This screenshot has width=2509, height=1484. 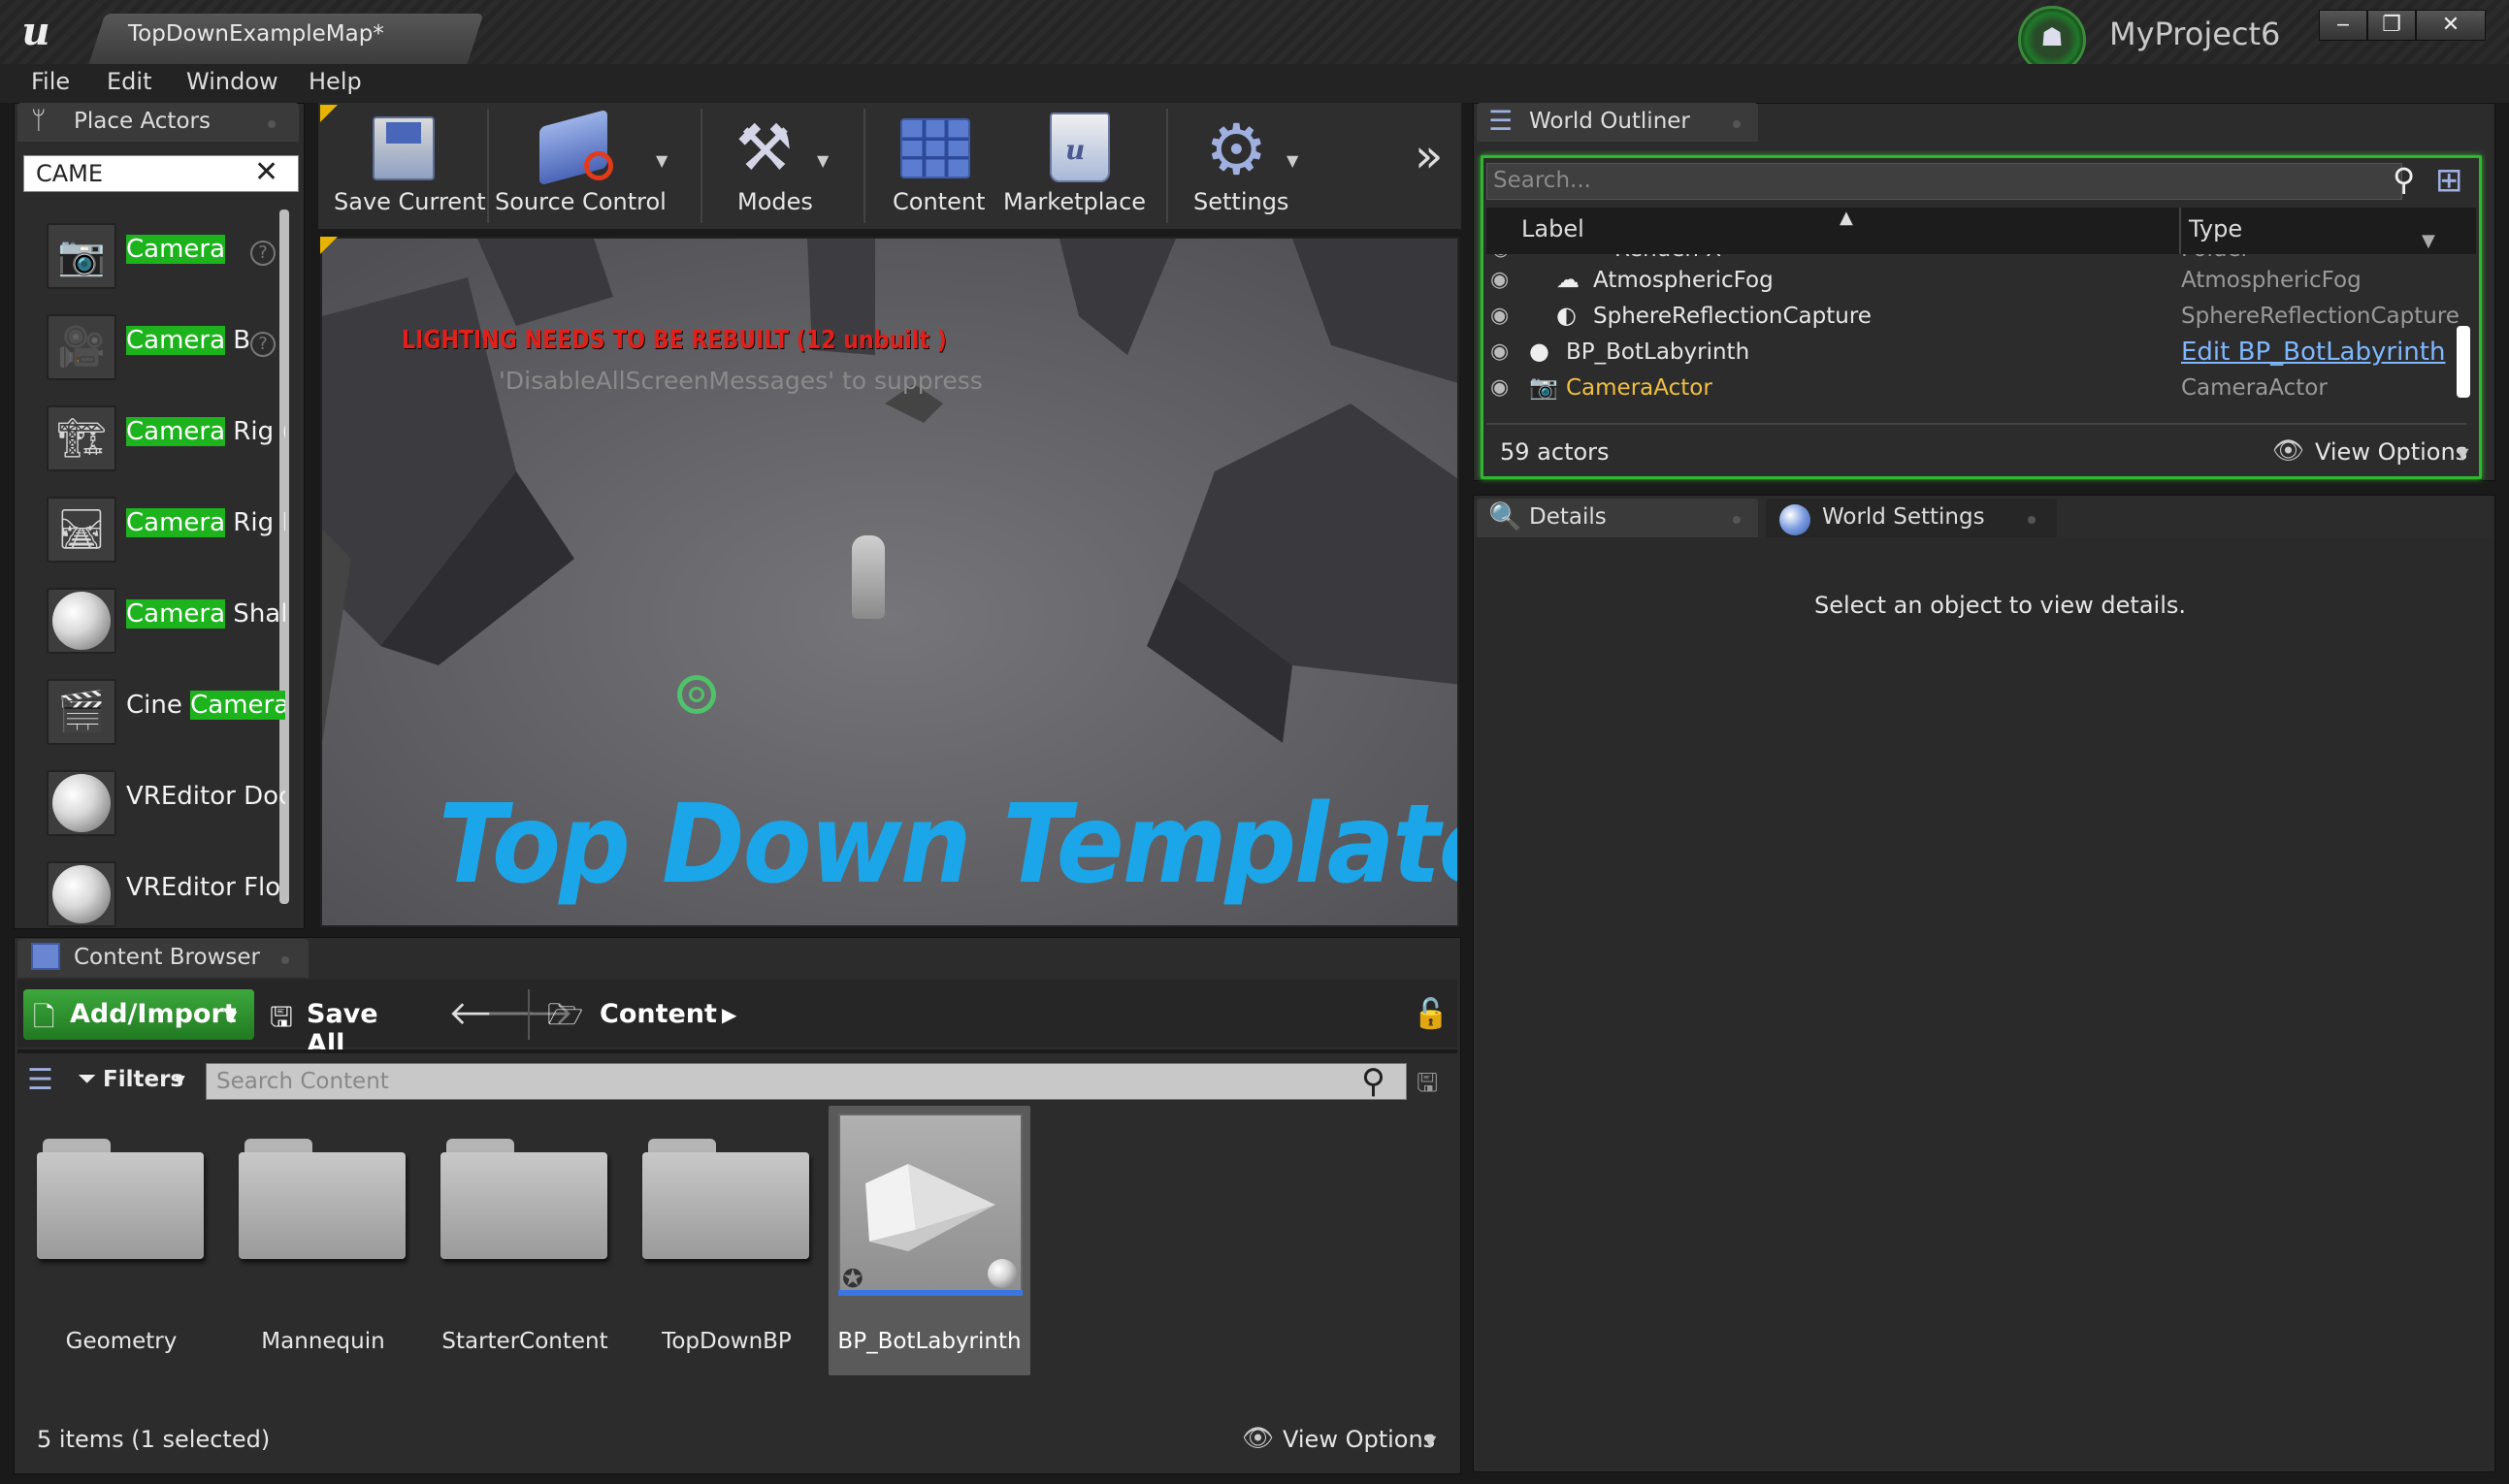 What do you see at coordinates (1976, 284) in the screenshot?
I see `table-row: ◉ ☁ AtmosphericFog AtmosphericFog` at bounding box center [1976, 284].